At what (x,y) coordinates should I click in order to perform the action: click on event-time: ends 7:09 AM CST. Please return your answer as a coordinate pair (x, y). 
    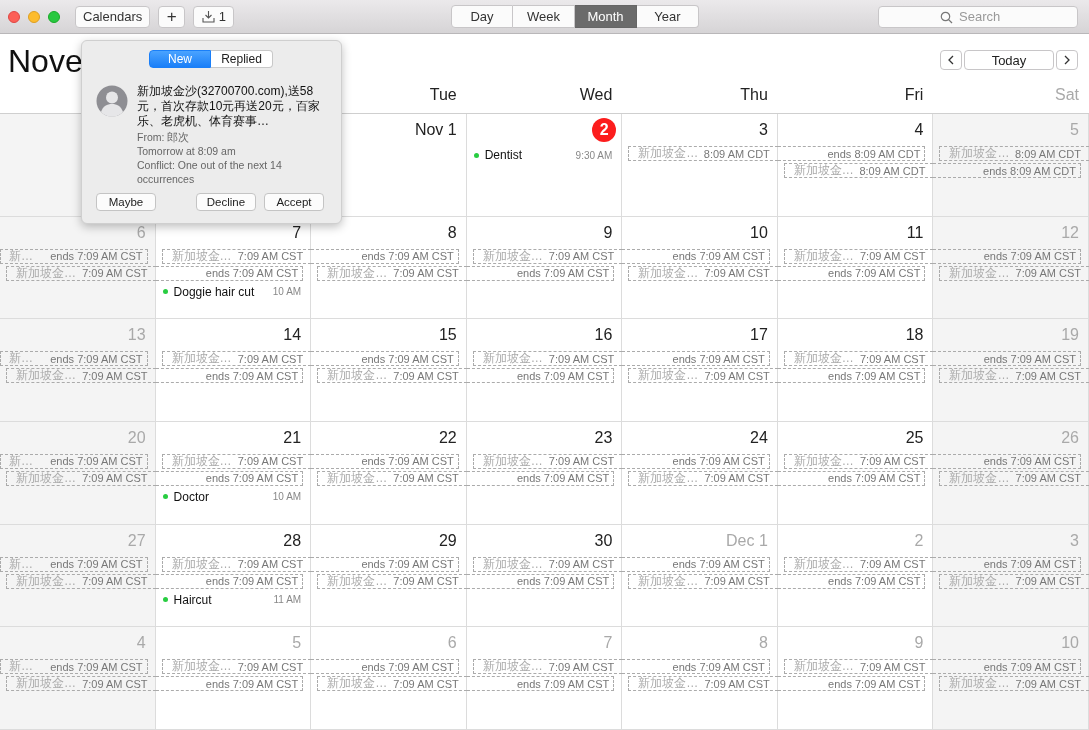
    Looking at the image, I should click on (96, 666).